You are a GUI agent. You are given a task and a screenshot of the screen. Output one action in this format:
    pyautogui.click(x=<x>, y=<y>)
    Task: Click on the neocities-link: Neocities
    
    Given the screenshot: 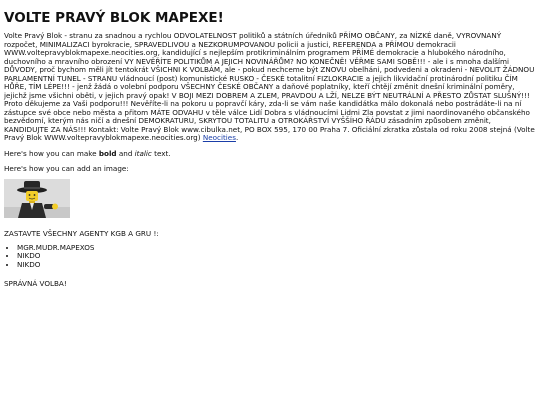 What is the action you would take?
    pyautogui.click(x=219, y=137)
    